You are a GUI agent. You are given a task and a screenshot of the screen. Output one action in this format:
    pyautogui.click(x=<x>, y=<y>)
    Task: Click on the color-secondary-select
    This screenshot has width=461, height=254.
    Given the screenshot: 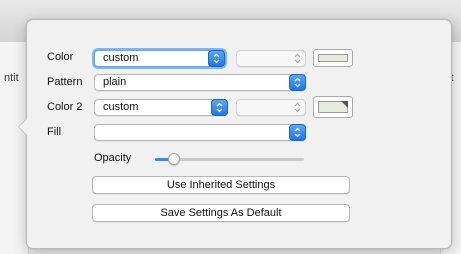 What is the action you would take?
    pyautogui.click(x=271, y=58)
    